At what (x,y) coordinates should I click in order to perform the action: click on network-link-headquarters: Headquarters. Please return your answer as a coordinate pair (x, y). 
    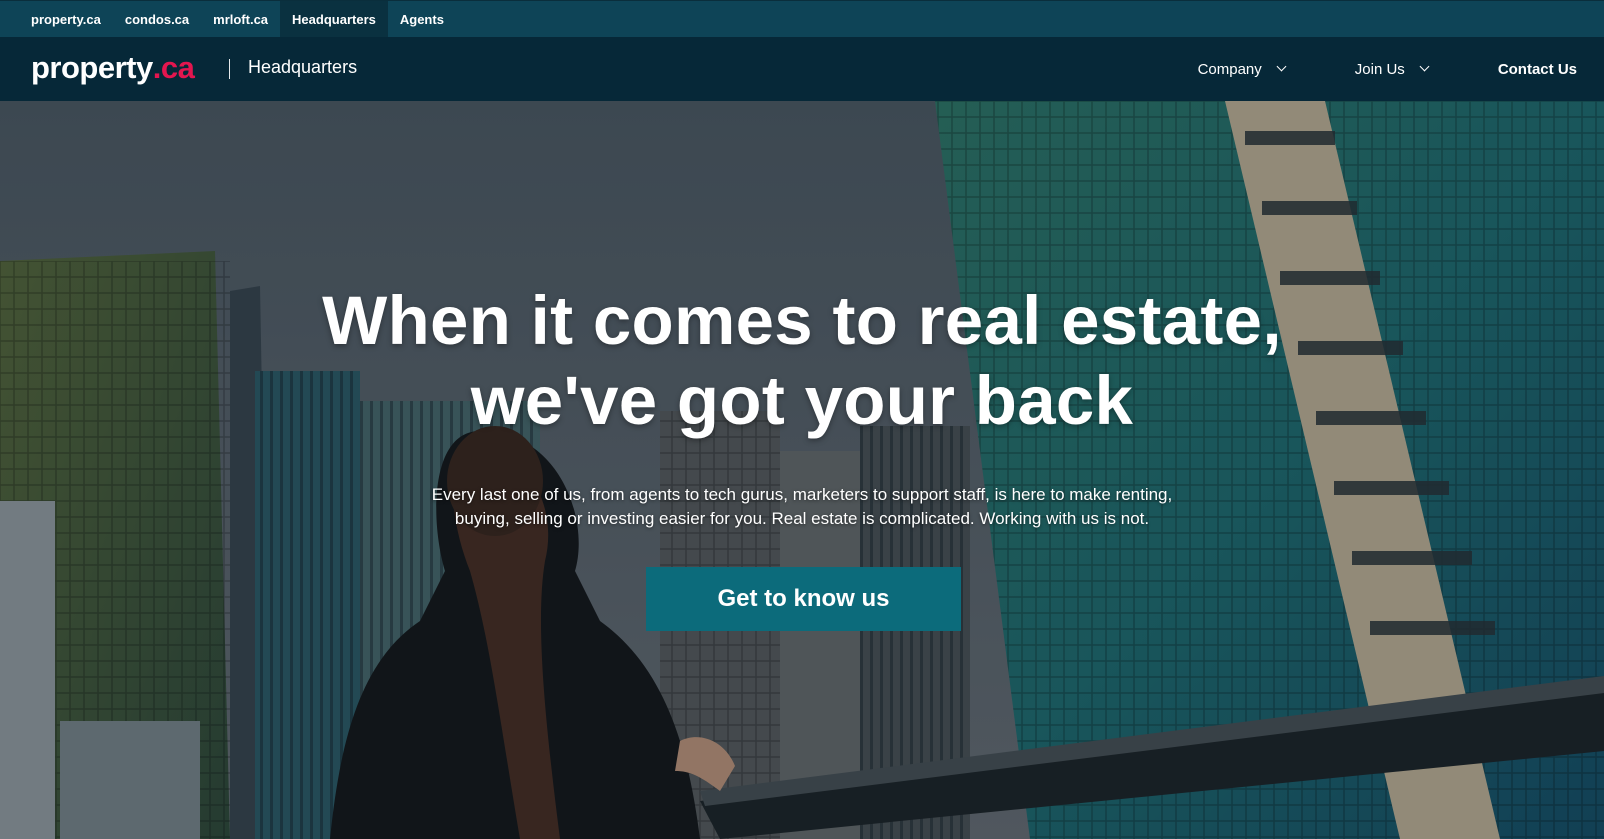
    Looking at the image, I should click on (334, 19).